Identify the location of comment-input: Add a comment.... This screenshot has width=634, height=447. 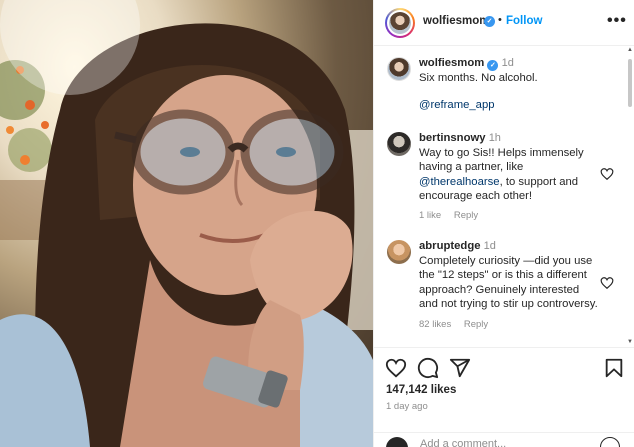
(463, 442).